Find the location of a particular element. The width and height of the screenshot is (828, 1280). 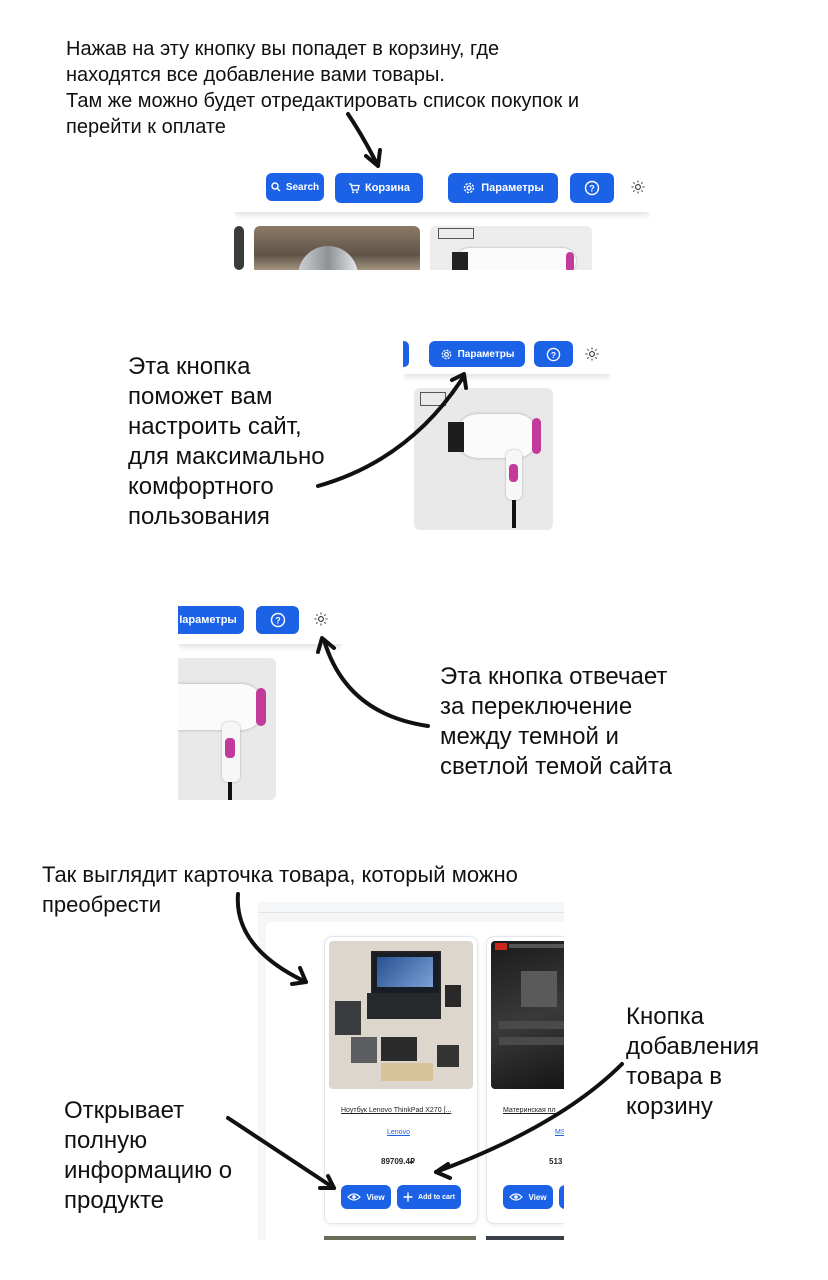

settings-button: Iараметры is located at coordinates (211, 620).